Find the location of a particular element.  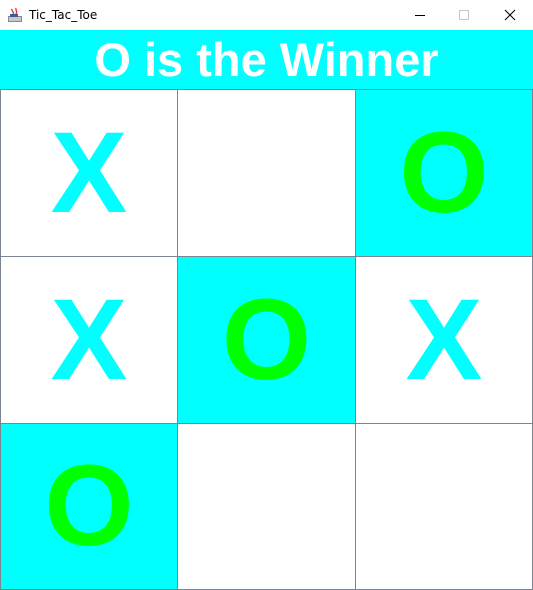

maximize-button is located at coordinates (464, 15).